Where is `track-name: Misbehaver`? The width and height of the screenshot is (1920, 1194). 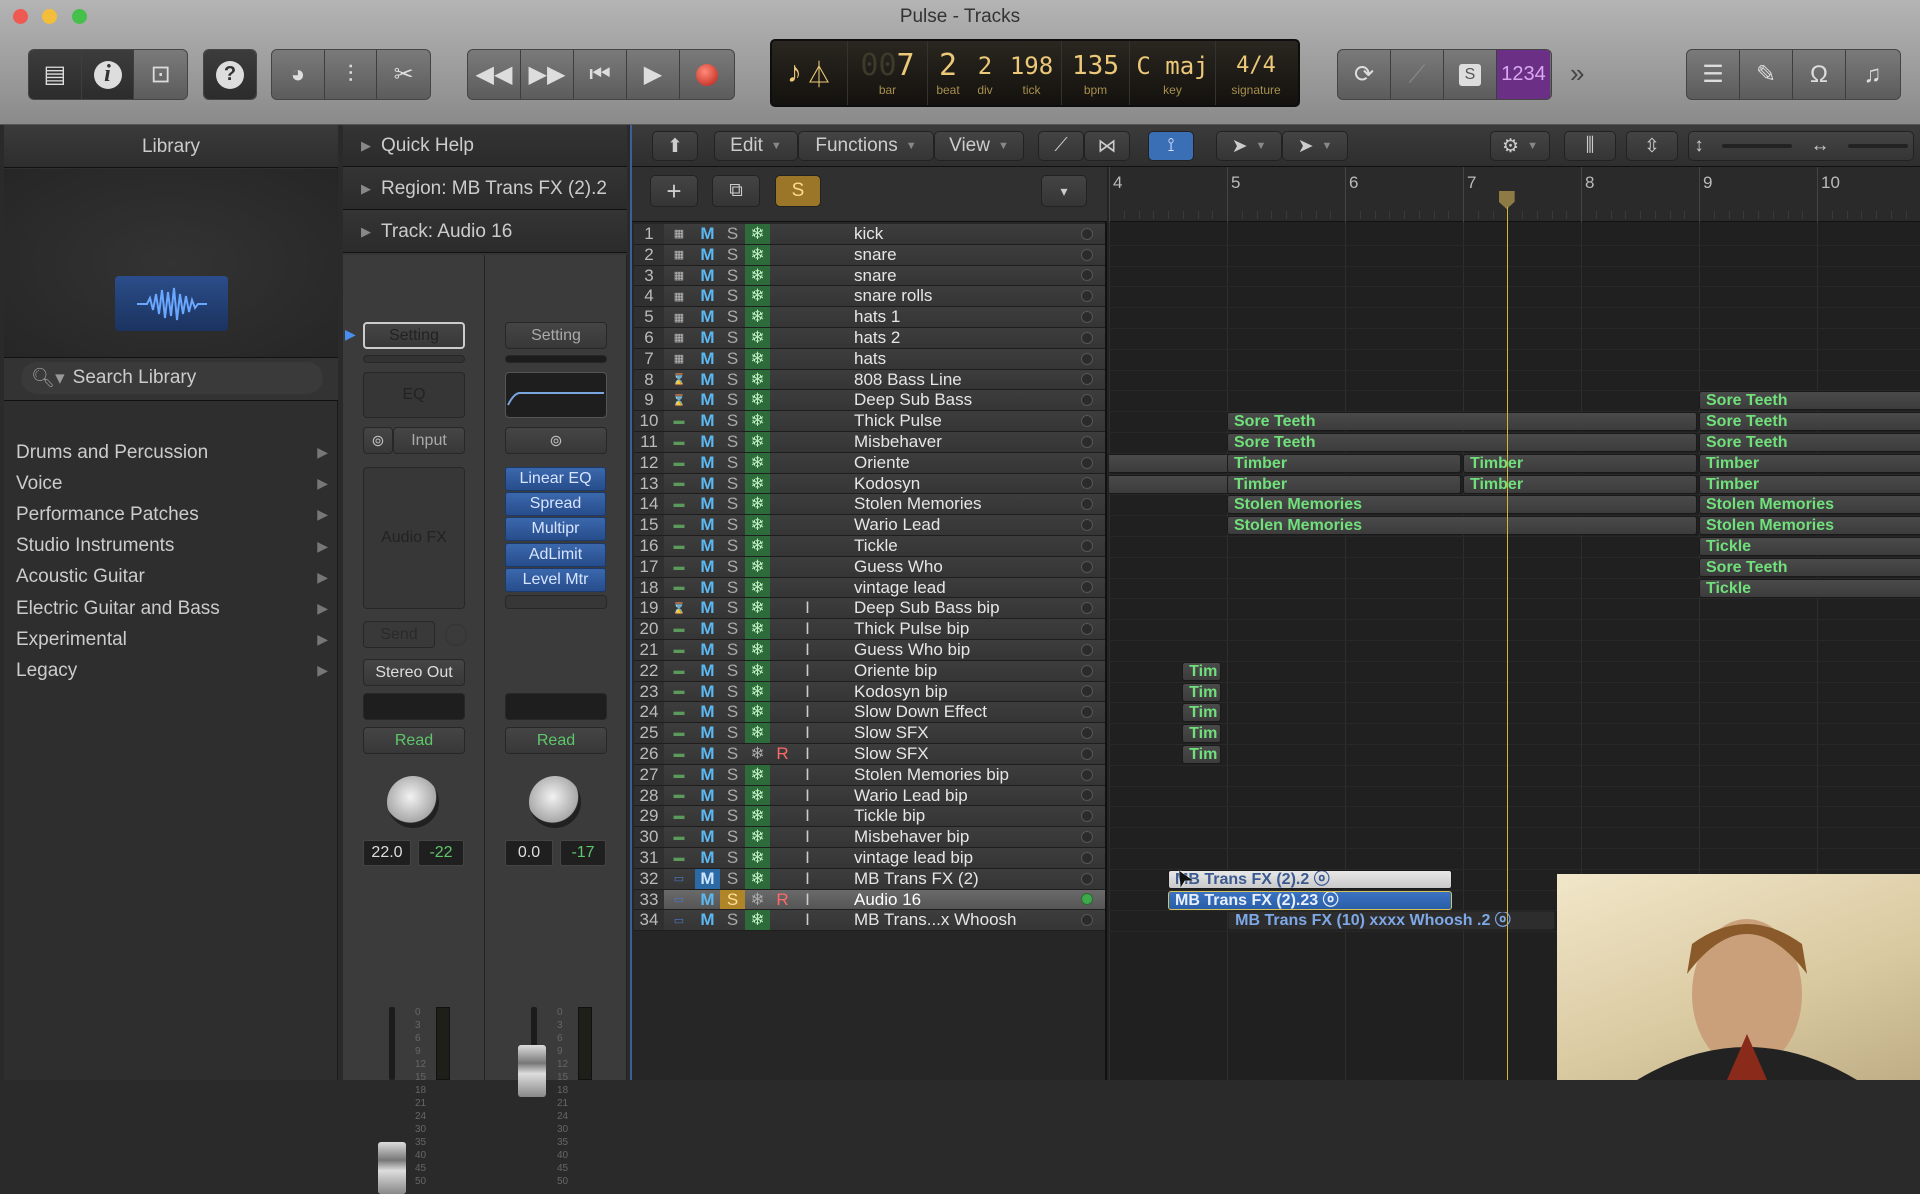
track-name: Misbehaver is located at coordinates (964, 442).